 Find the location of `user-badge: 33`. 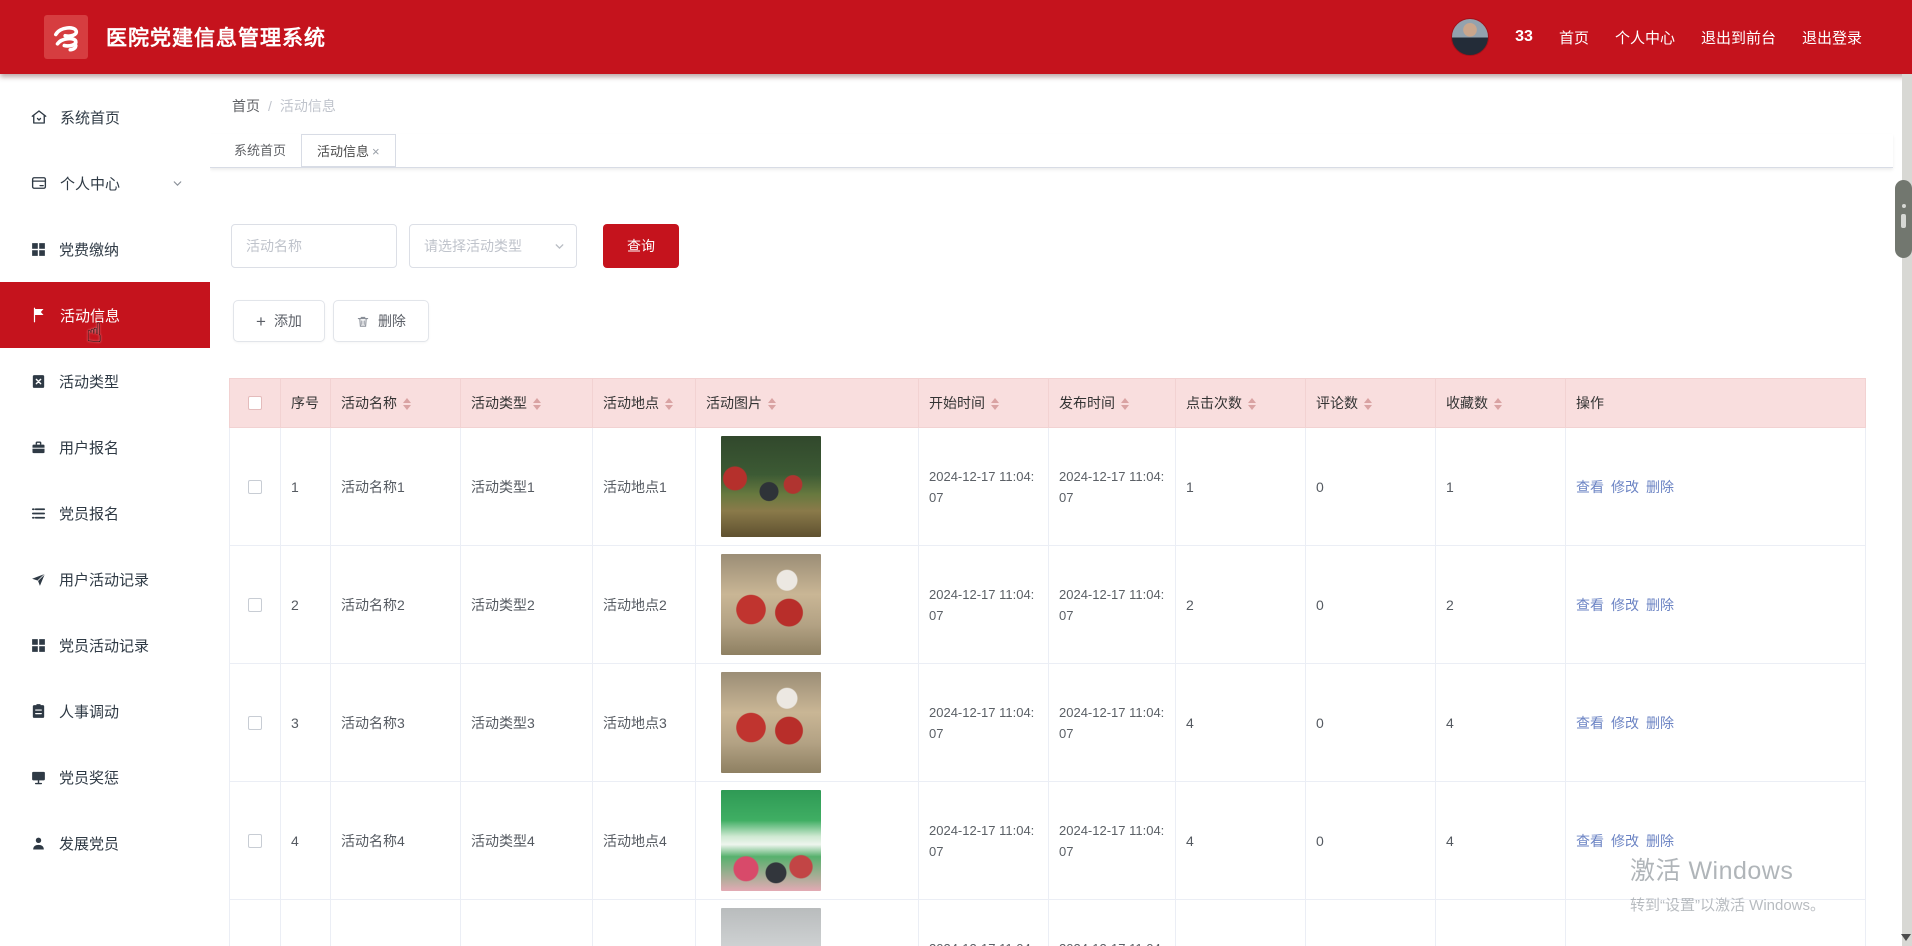

user-badge: 33 is located at coordinates (1524, 36).